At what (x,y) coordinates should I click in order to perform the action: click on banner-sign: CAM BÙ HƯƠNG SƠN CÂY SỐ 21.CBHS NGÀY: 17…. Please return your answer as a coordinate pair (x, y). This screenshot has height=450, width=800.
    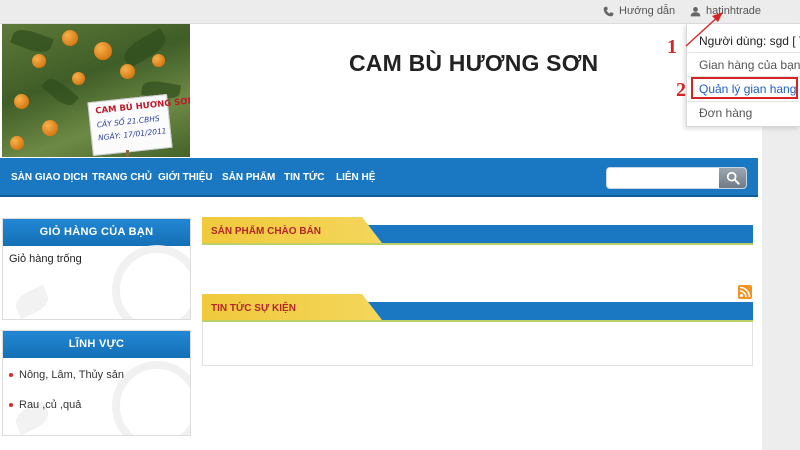
    Looking at the image, I should click on (138, 125).